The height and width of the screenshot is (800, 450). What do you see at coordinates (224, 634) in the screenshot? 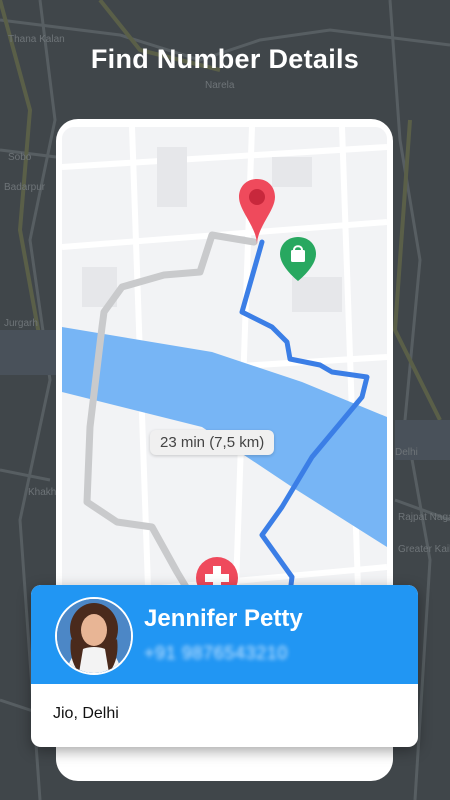
I see `contact-header: Jennifer Petty +91 9876543210` at bounding box center [224, 634].